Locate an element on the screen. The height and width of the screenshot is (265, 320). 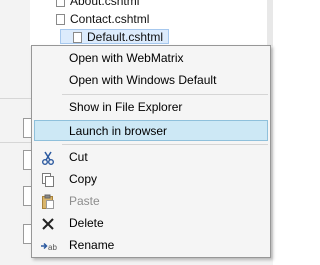
menu-item-open-webmatrix: Open with WebMatrix is located at coordinates (151, 58).